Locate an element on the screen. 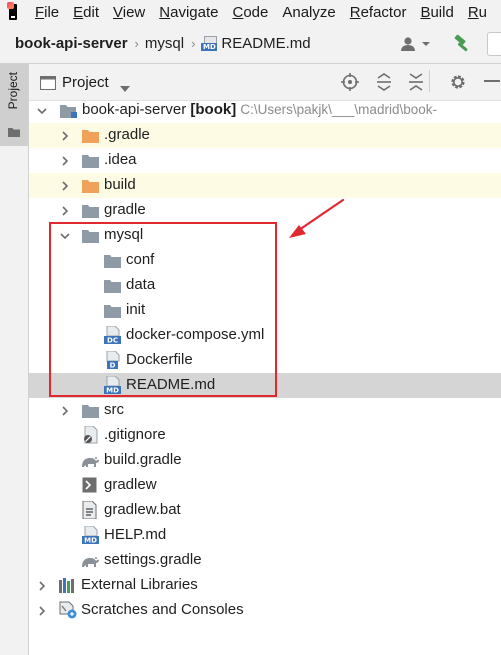 This screenshot has height=655, width=501. tree-row-init: init is located at coordinates (265, 310).